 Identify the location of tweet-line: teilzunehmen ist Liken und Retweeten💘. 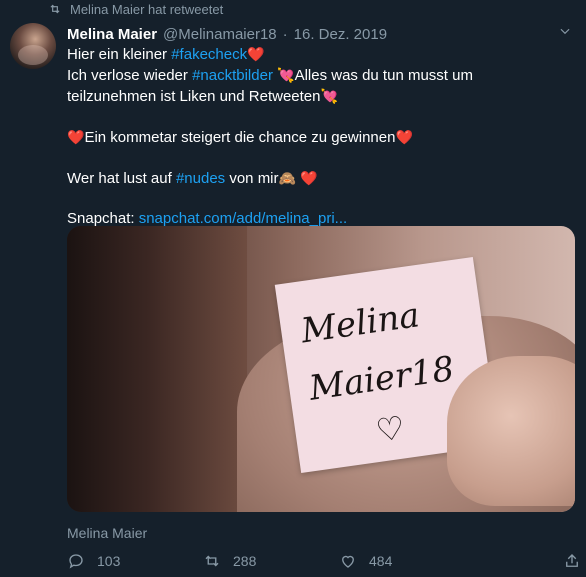
(317, 96).